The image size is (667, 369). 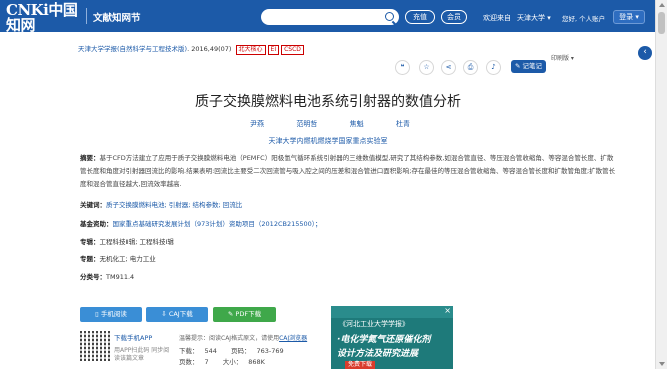 I want to click on article-stats: 下载： 544 页码： 763-769 页数： 7 大小： 868K, so click(x=237, y=357).